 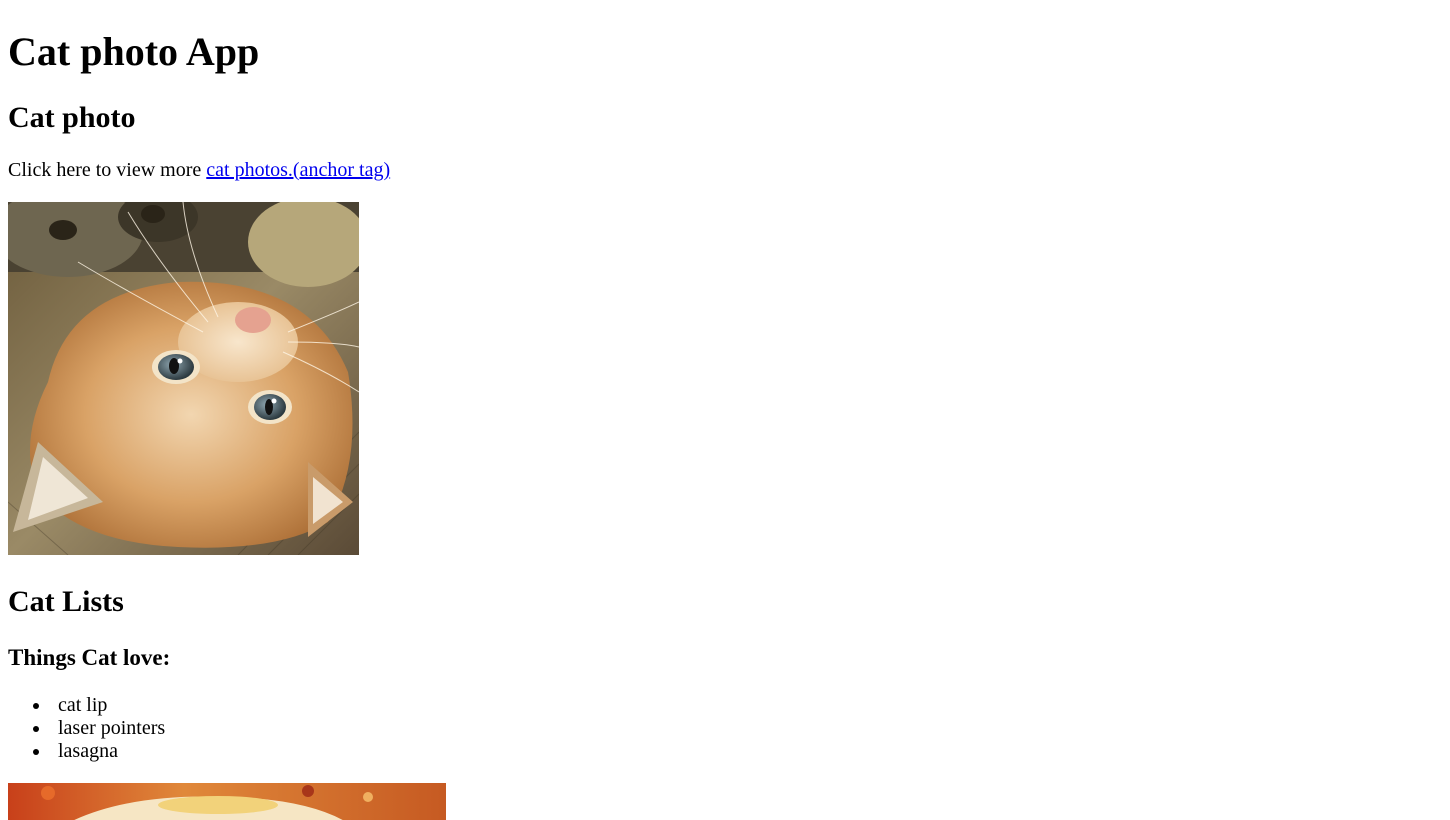 What do you see at coordinates (298, 170) in the screenshot?
I see `cat-photos-link: cat photos.(anchor tag)` at bounding box center [298, 170].